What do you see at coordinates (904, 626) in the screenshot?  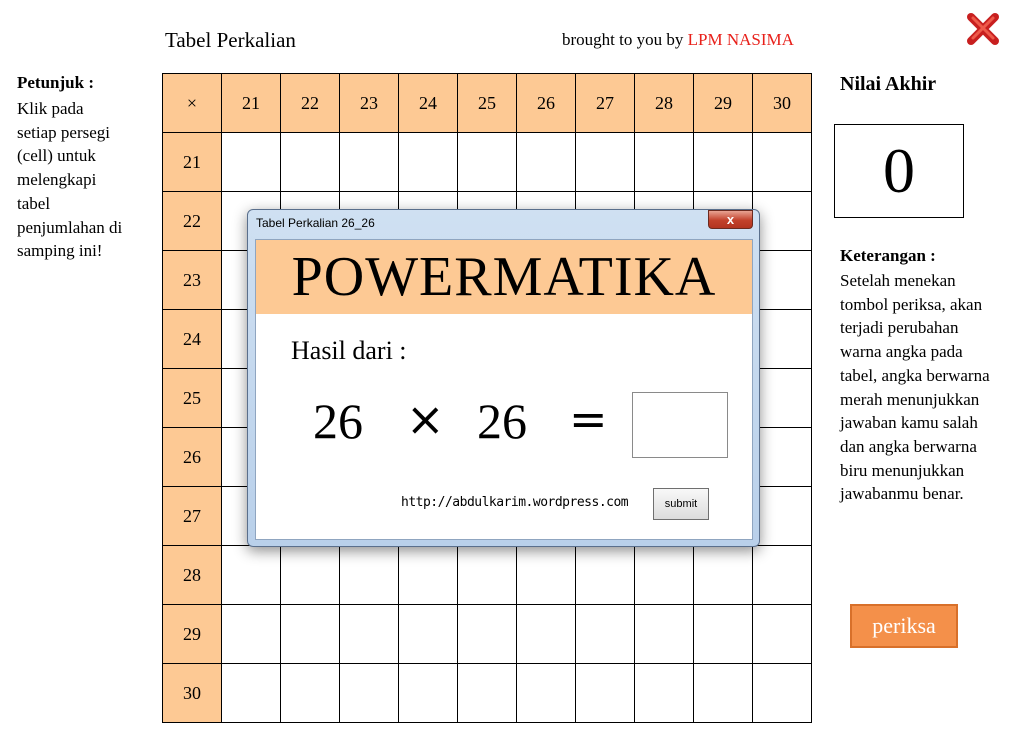 I see `check-button: periksa` at bounding box center [904, 626].